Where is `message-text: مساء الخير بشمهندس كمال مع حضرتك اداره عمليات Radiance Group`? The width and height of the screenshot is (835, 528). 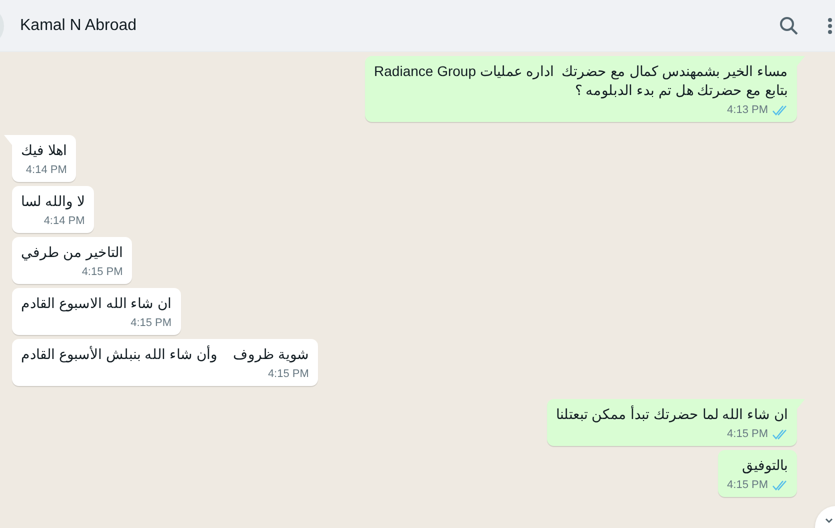 message-text: مساء الخير بشمهندس كمال مع حضرتك اداره عمليات Radiance Group is located at coordinates (581, 71).